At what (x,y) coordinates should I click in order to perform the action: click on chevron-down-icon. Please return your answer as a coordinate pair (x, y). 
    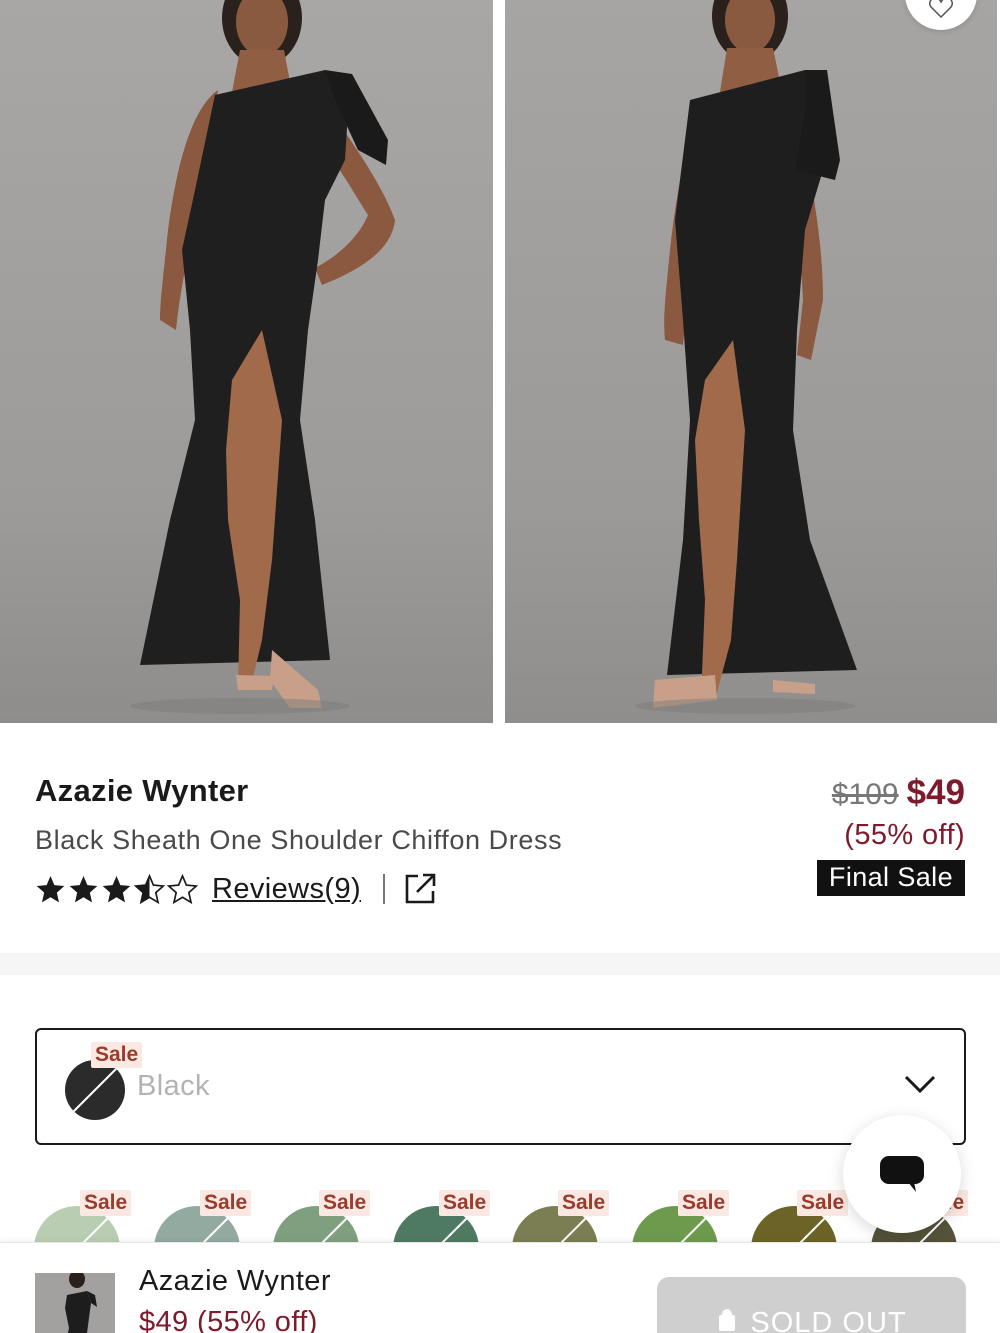
    Looking at the image, I should click on (920, 1084).